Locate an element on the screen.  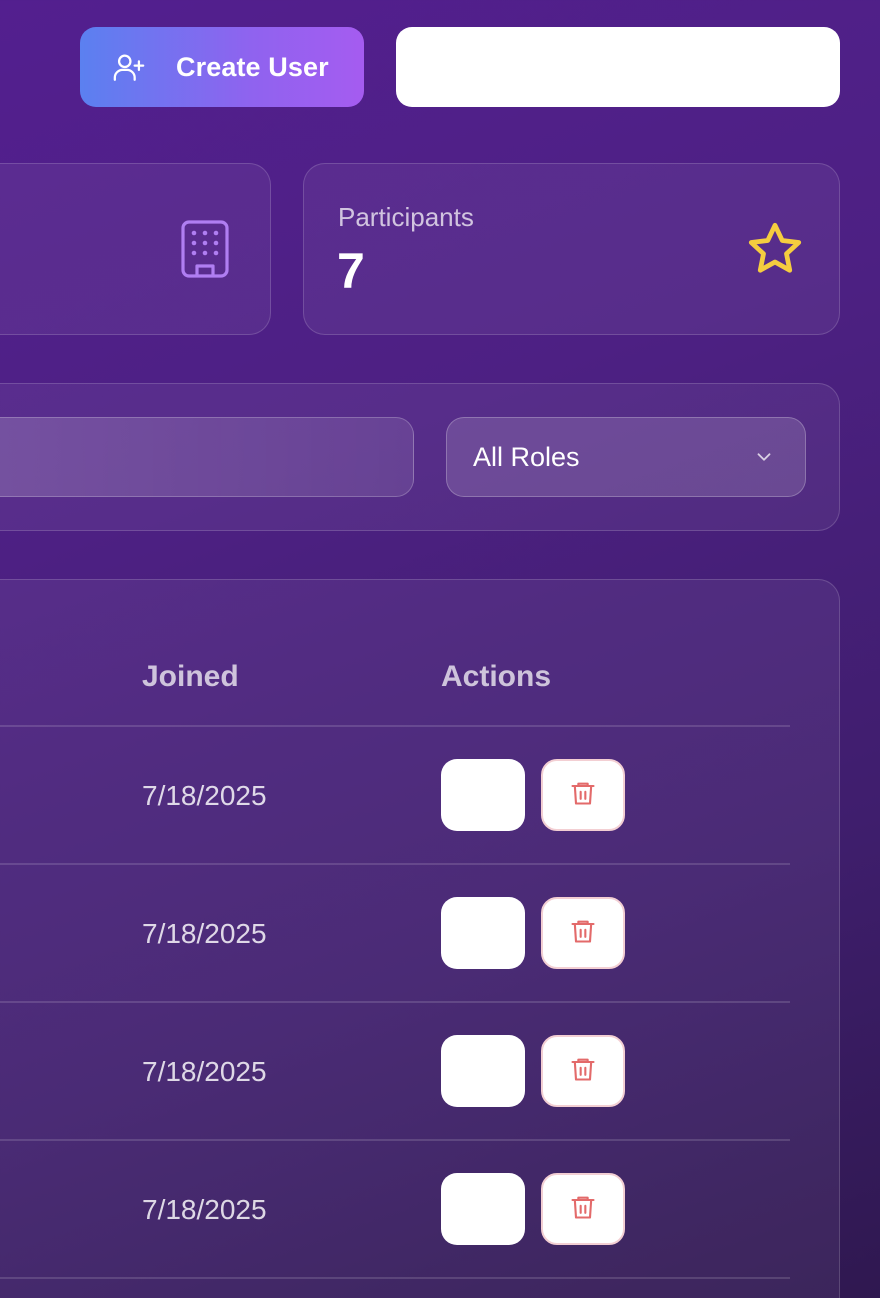
column-header-joined: Joined is located at coordinates (190, 676).